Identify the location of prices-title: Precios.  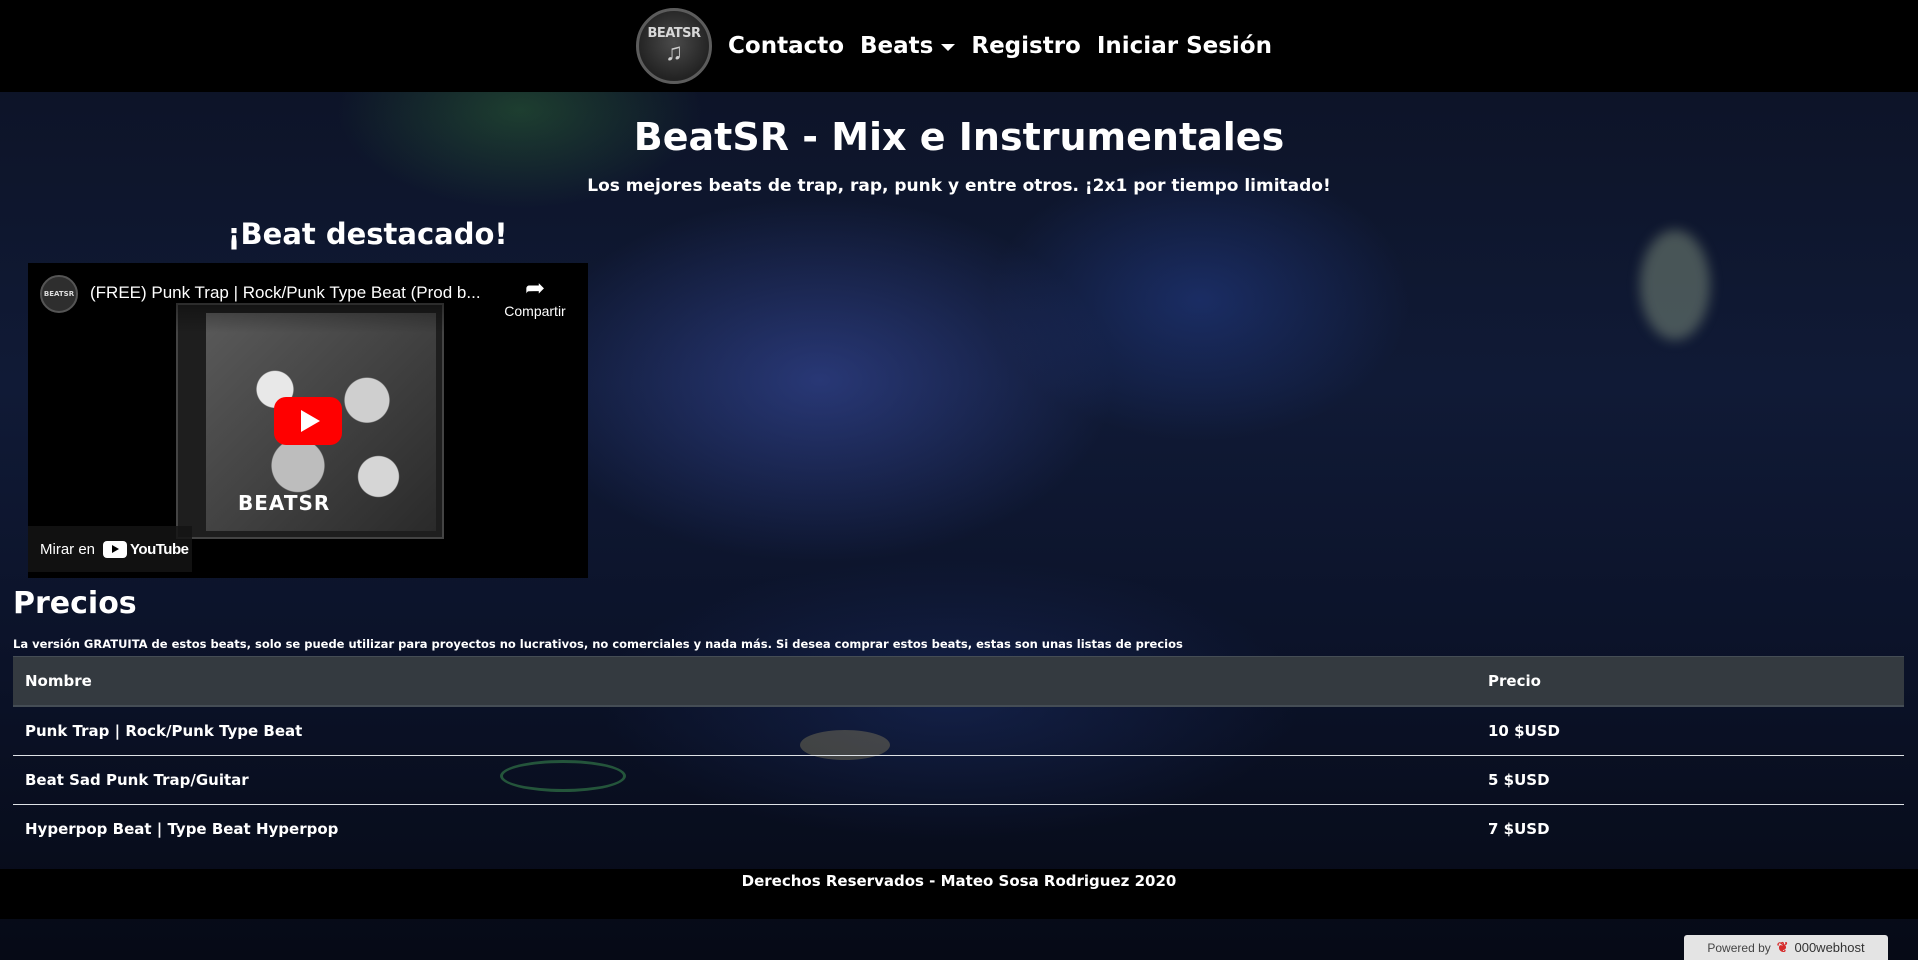
(75, 603).